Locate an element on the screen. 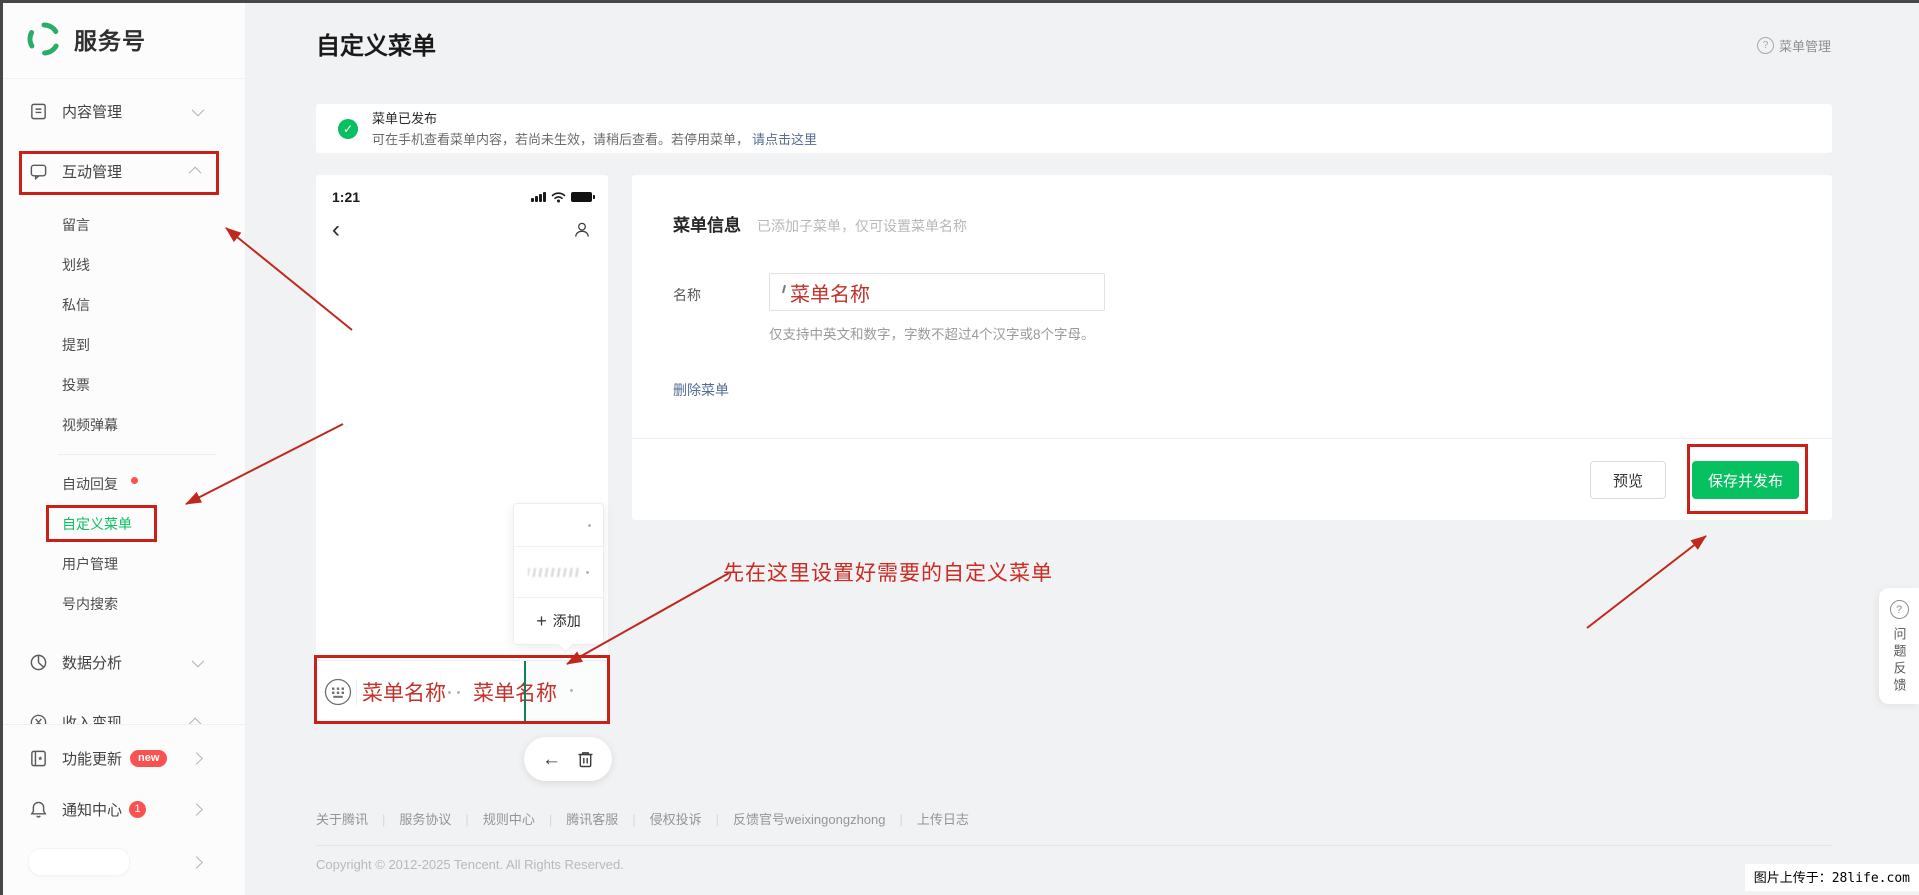 The image size is (1919, 895). brand: 服务号 is located at coordinates (122, 39).